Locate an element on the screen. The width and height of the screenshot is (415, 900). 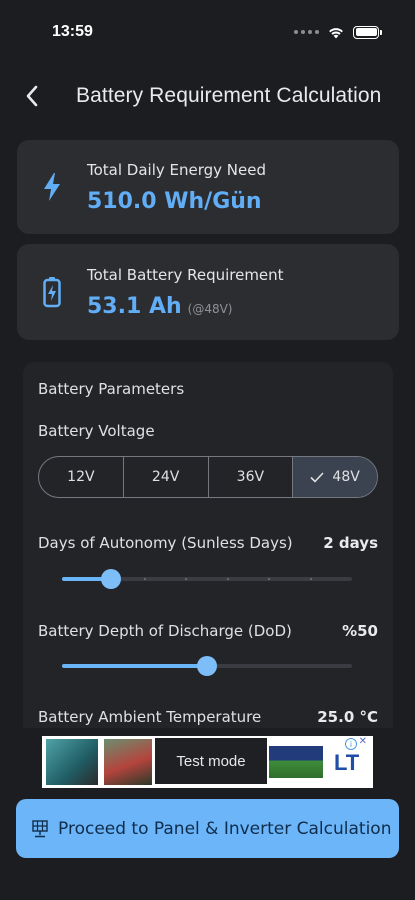
voltage-option-24v: 24V is located at coordinates (166, 477).